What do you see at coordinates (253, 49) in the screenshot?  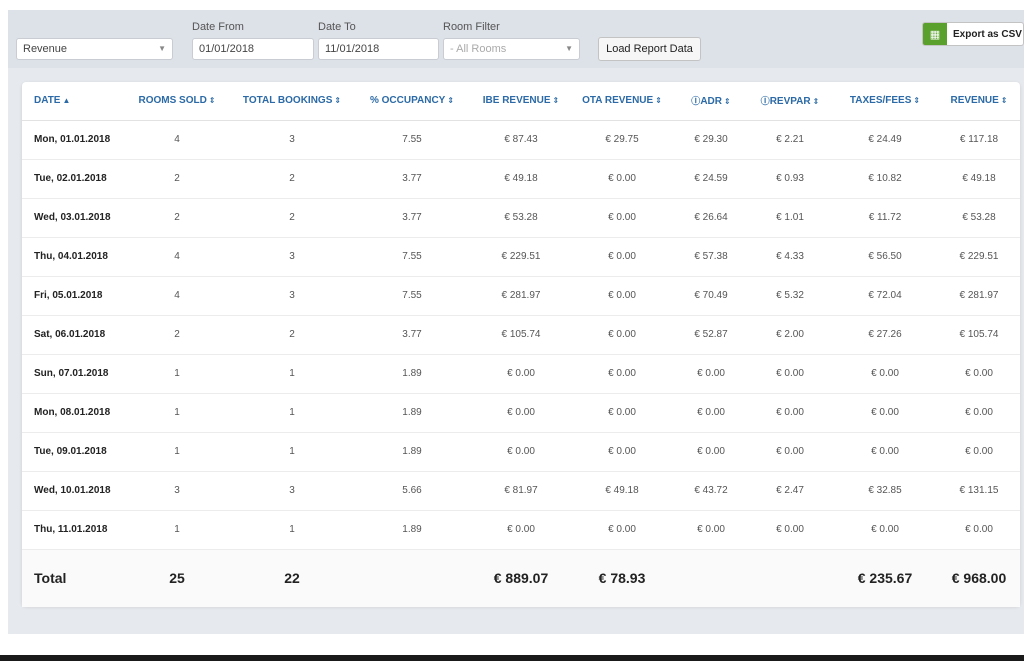 I see `date-from-input: 01/01/2018` at bounding box center [253, 49].